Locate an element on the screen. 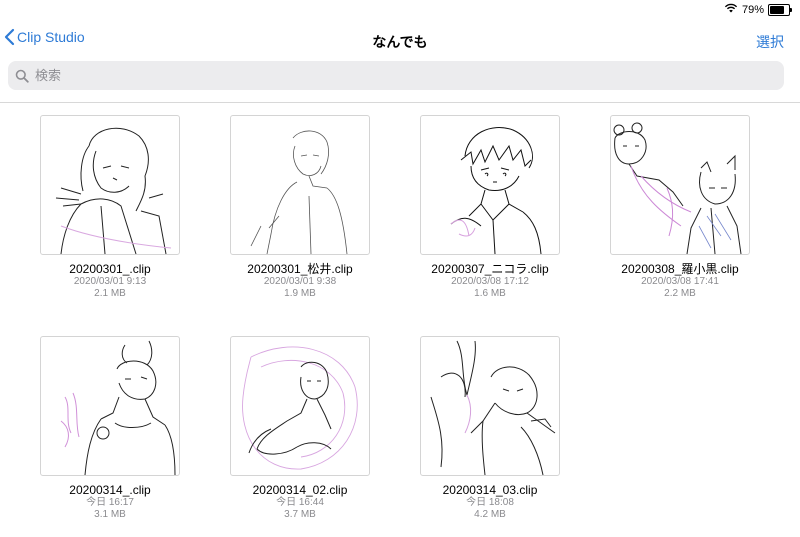 The width and height of the screenshot is (800, 537). file-date: 今日 18:08 is located at coordinates (490, 502).